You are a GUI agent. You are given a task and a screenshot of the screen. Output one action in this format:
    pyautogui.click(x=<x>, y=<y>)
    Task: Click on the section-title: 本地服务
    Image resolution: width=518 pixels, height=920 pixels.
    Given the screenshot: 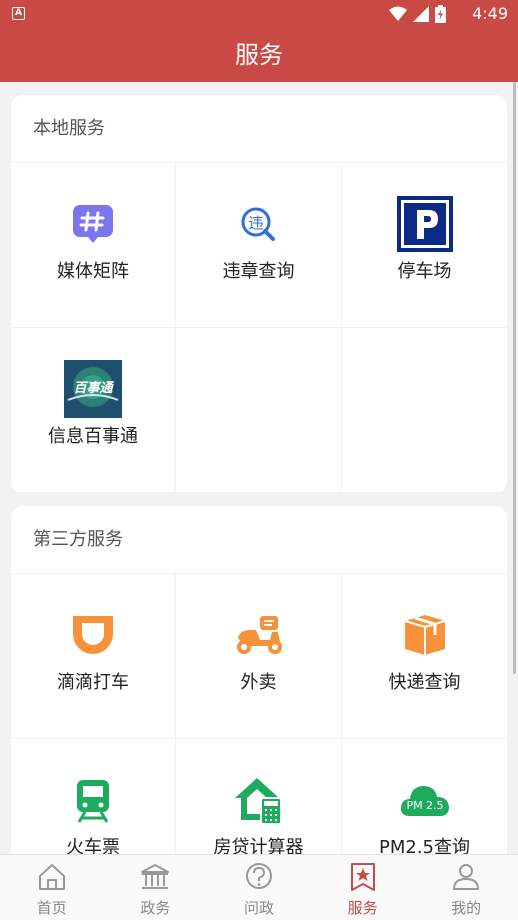 What is the action you would take?
    pyautogui.click(x=259, y=129)
    